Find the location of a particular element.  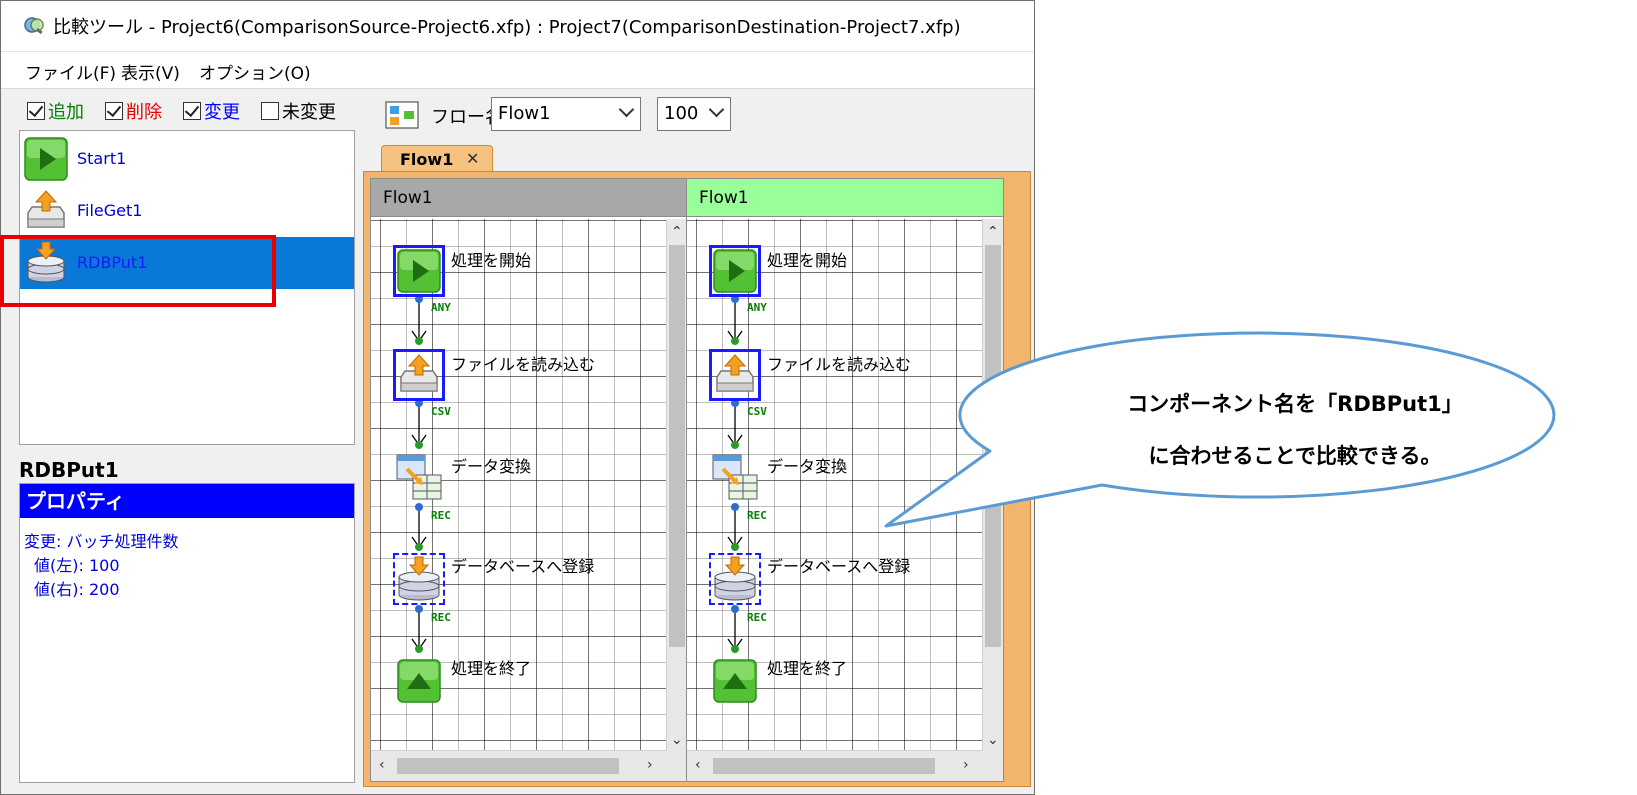

flow-node-label: ファイルを読み込む is located at coordinates (523, 364).